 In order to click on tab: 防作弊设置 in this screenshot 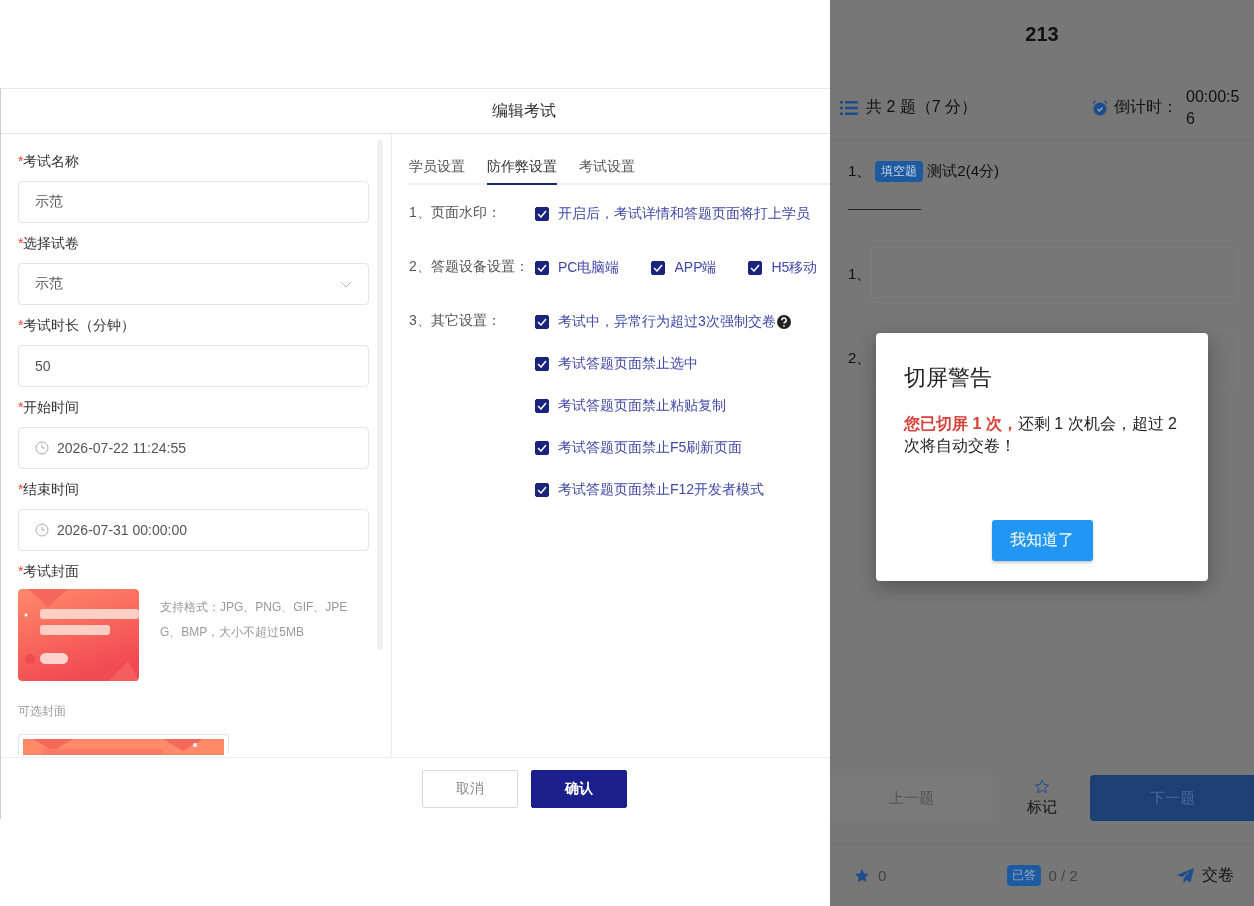, I will do `click(522, 171)`.